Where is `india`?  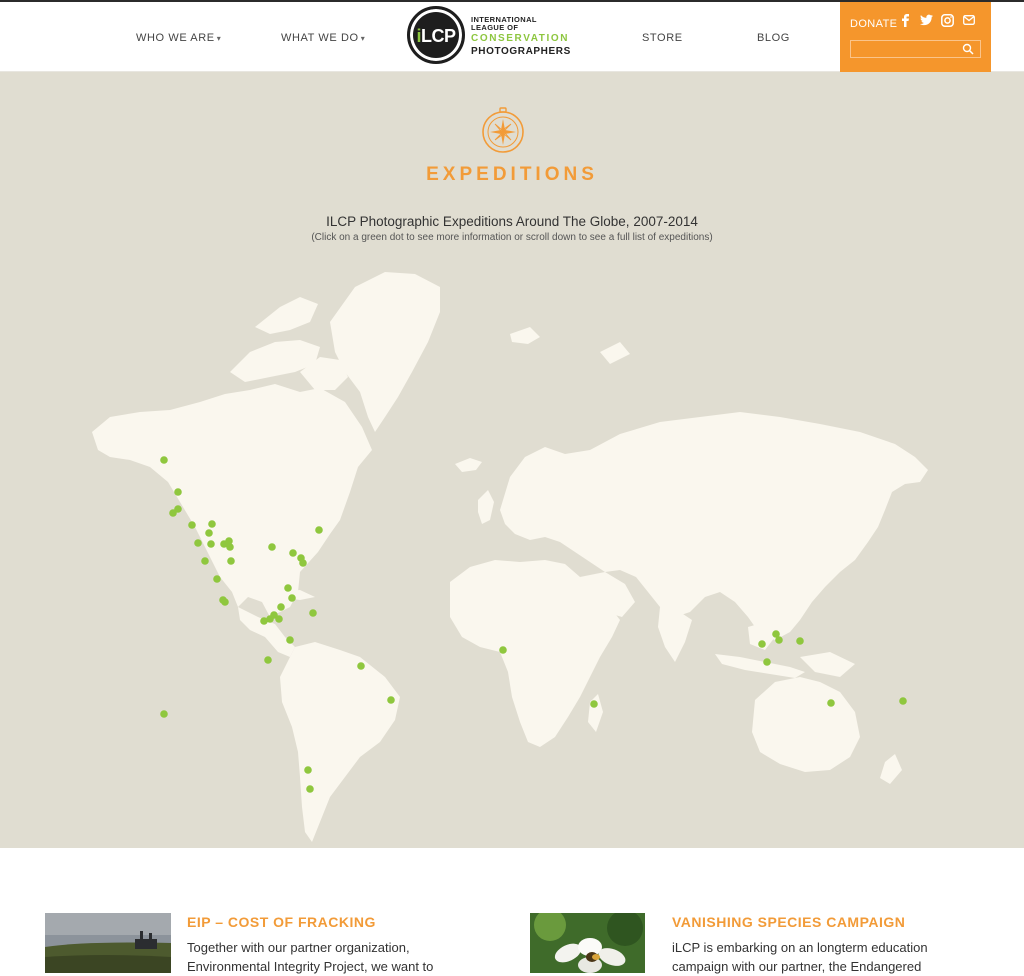 india is located at coordinates (675, 634).